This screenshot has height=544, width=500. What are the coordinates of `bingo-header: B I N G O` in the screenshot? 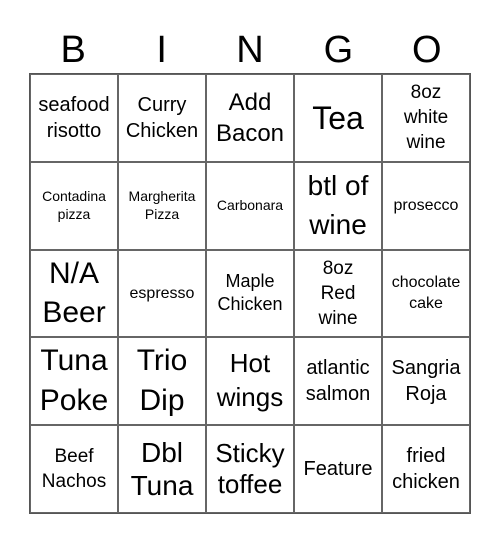 It's located at (250, 50).